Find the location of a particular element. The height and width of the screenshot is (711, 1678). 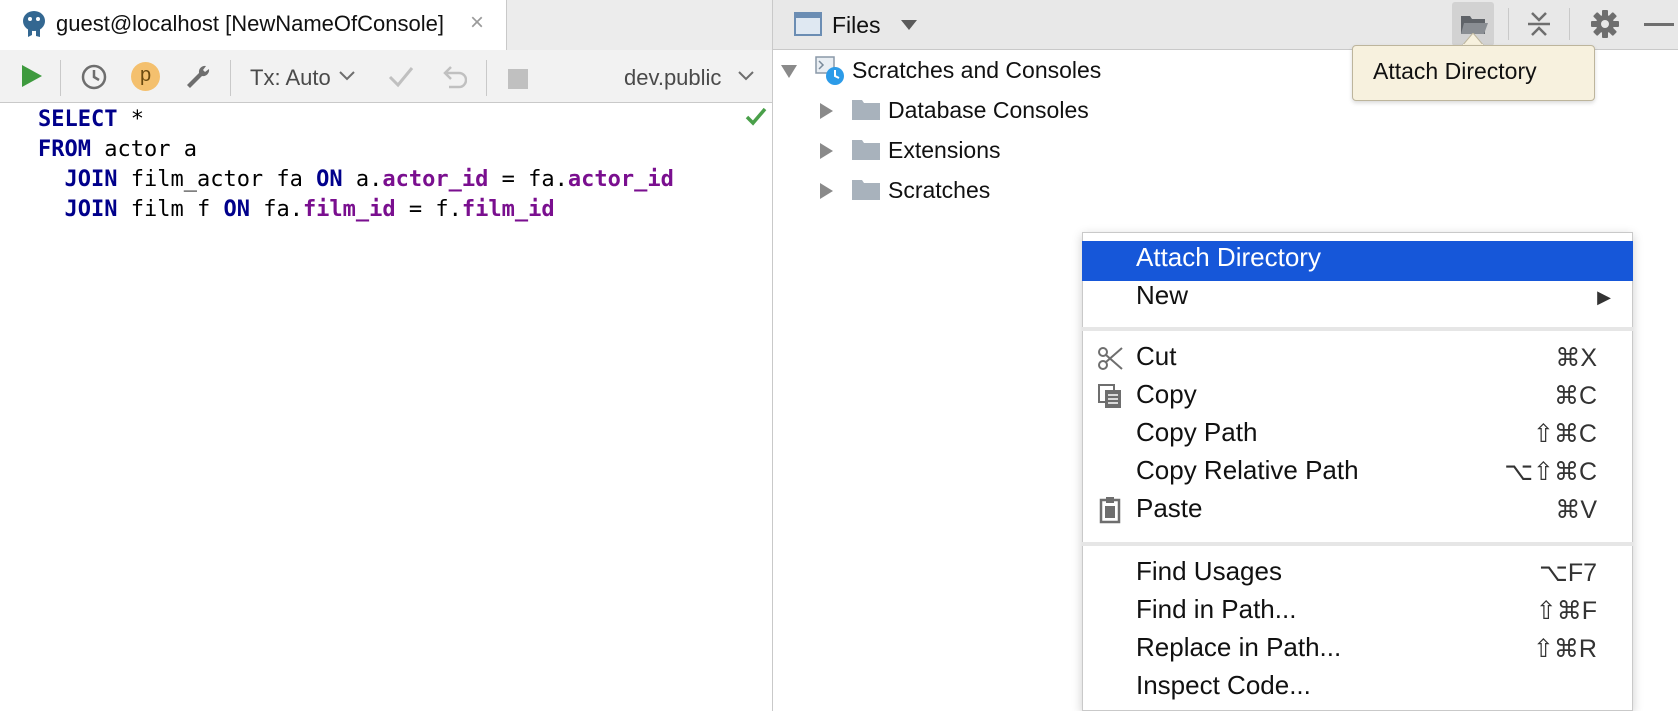

menu-item-copy-relative-path: Copy Relative Path is located at coordinates (1247, 470).